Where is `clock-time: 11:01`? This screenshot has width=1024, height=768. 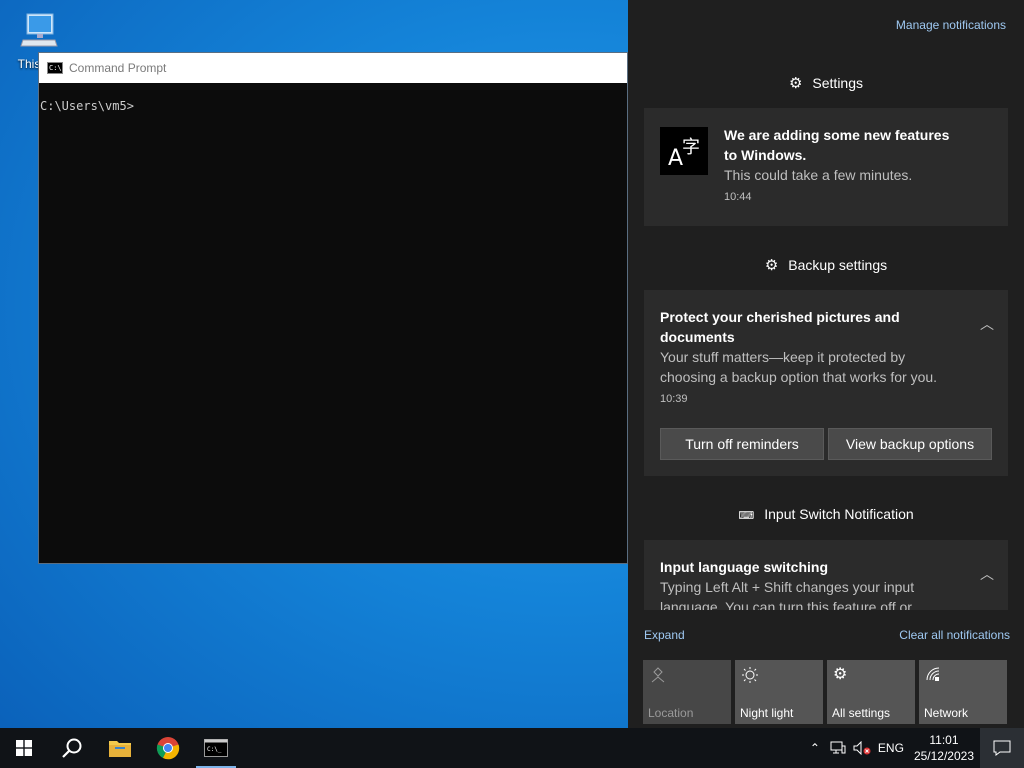 clock-time: 11:01 is located at coordinates (944, 740).